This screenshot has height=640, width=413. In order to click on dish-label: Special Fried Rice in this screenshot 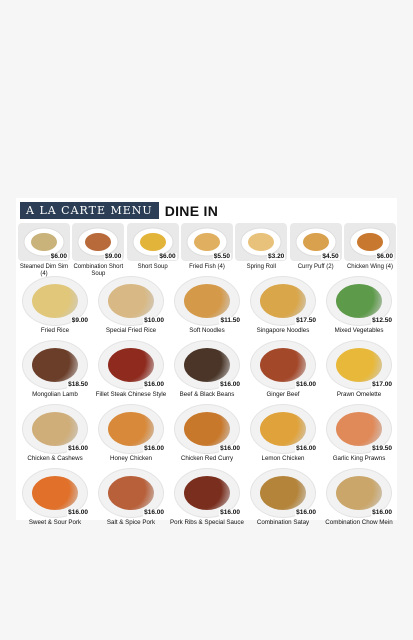, I will do `click(131, 330)`.